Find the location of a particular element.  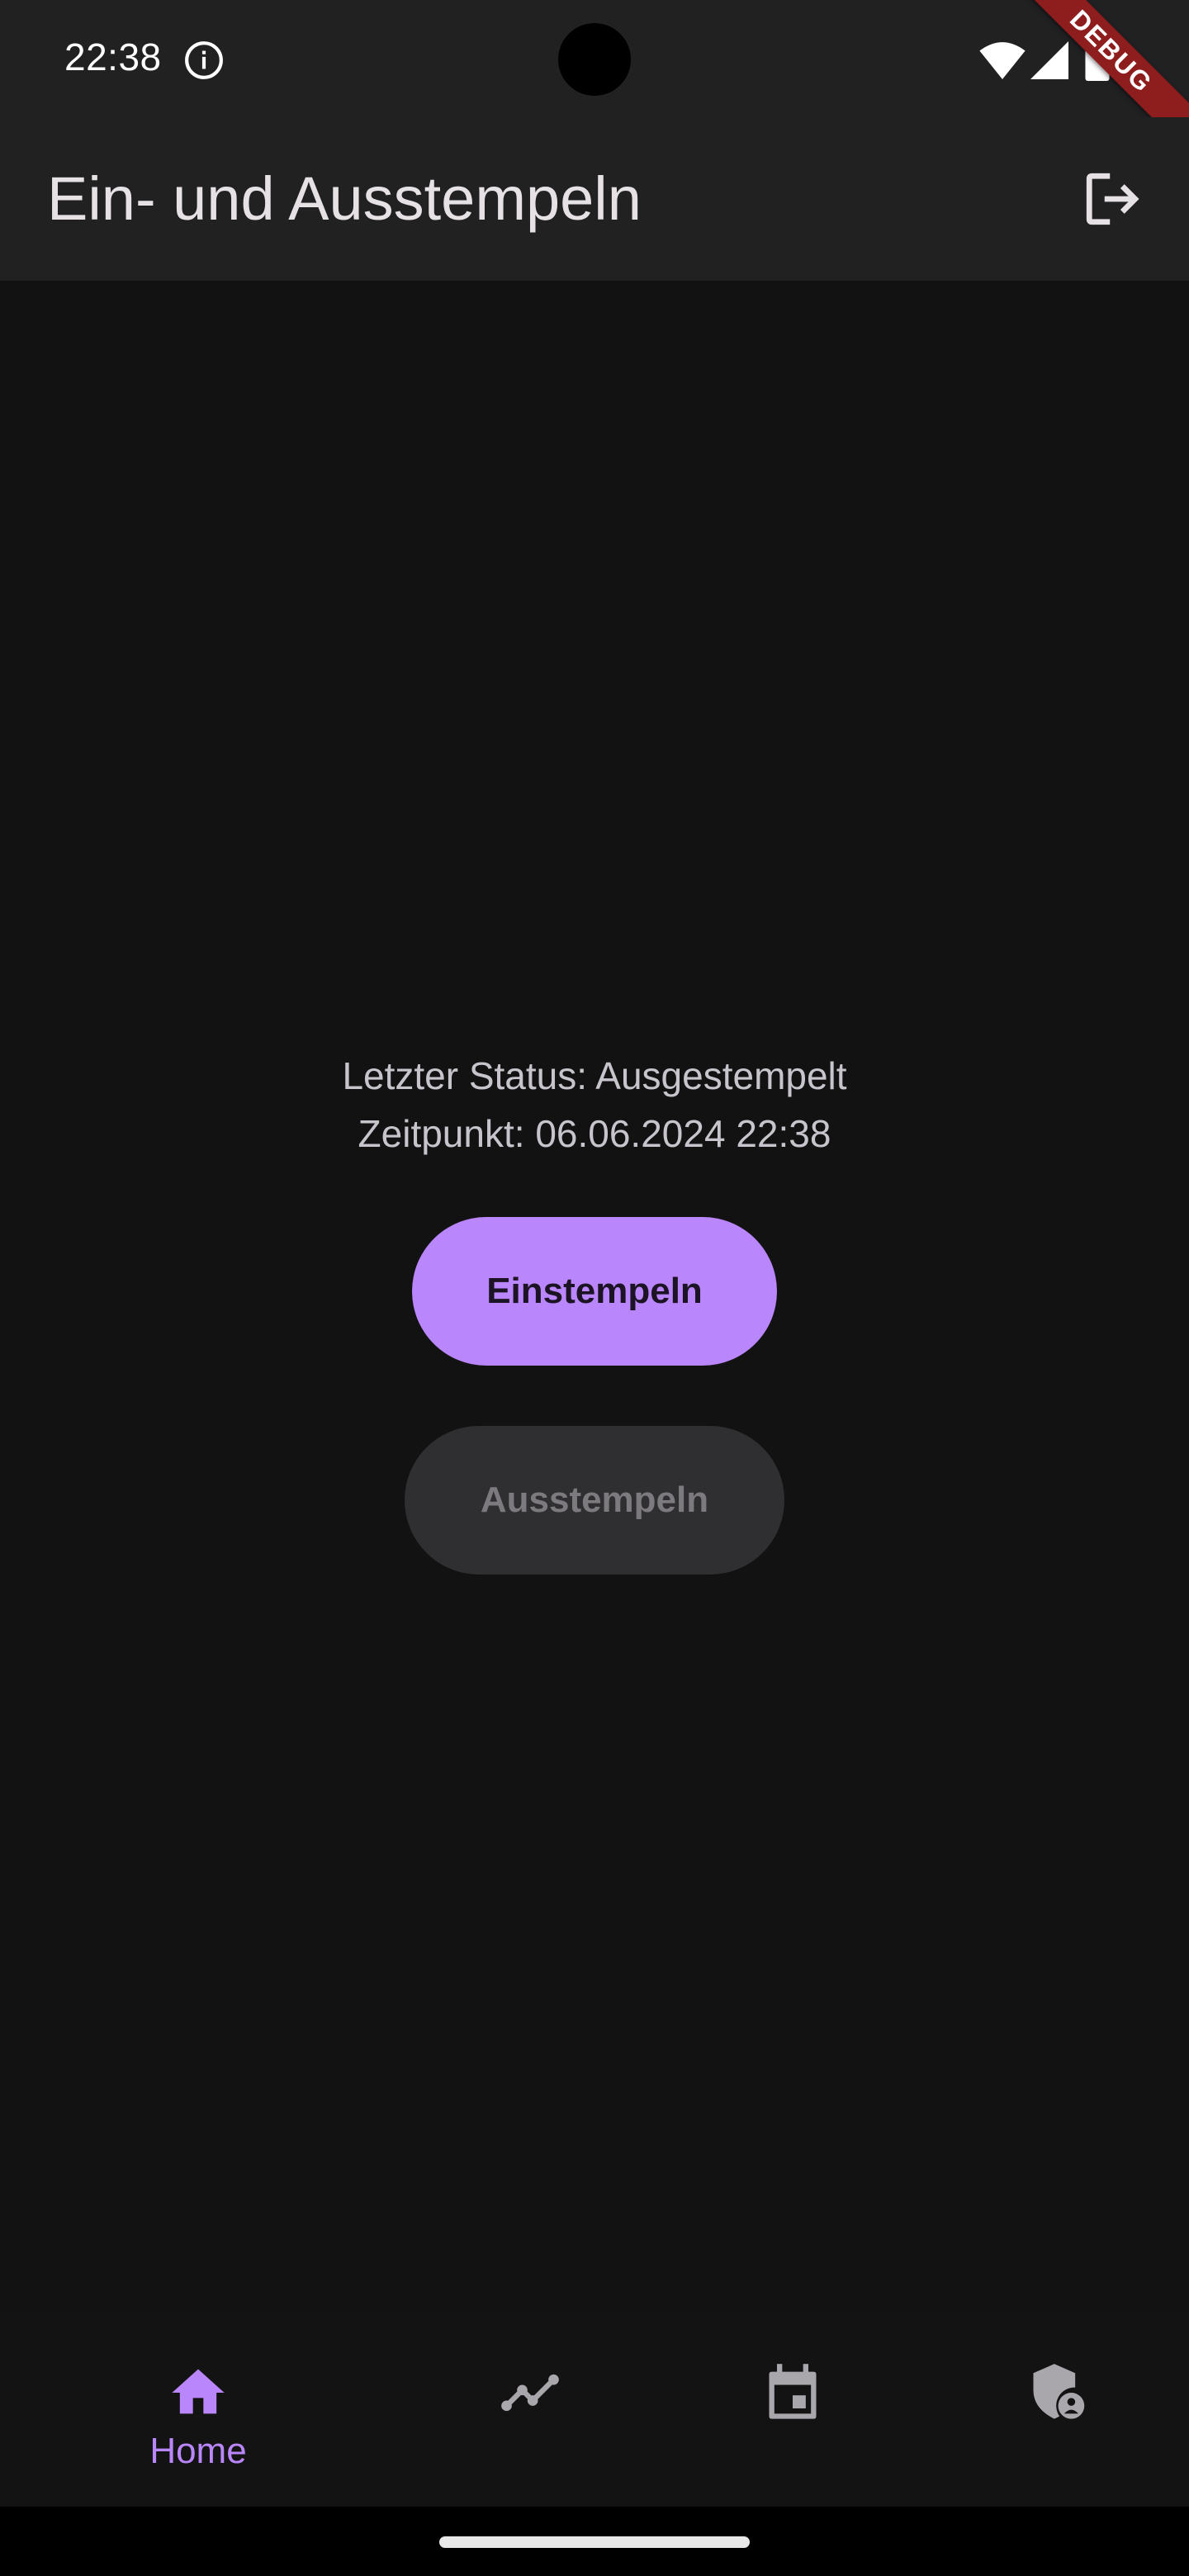

camera-cutout is located at coordinates (594, 59).